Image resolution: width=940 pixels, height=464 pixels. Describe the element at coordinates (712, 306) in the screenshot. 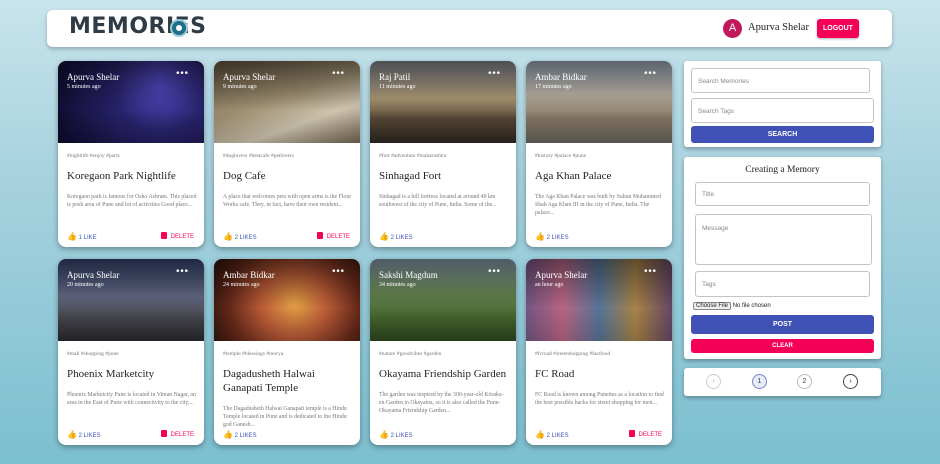

I see `choose-file-button: Choose File` at that location.